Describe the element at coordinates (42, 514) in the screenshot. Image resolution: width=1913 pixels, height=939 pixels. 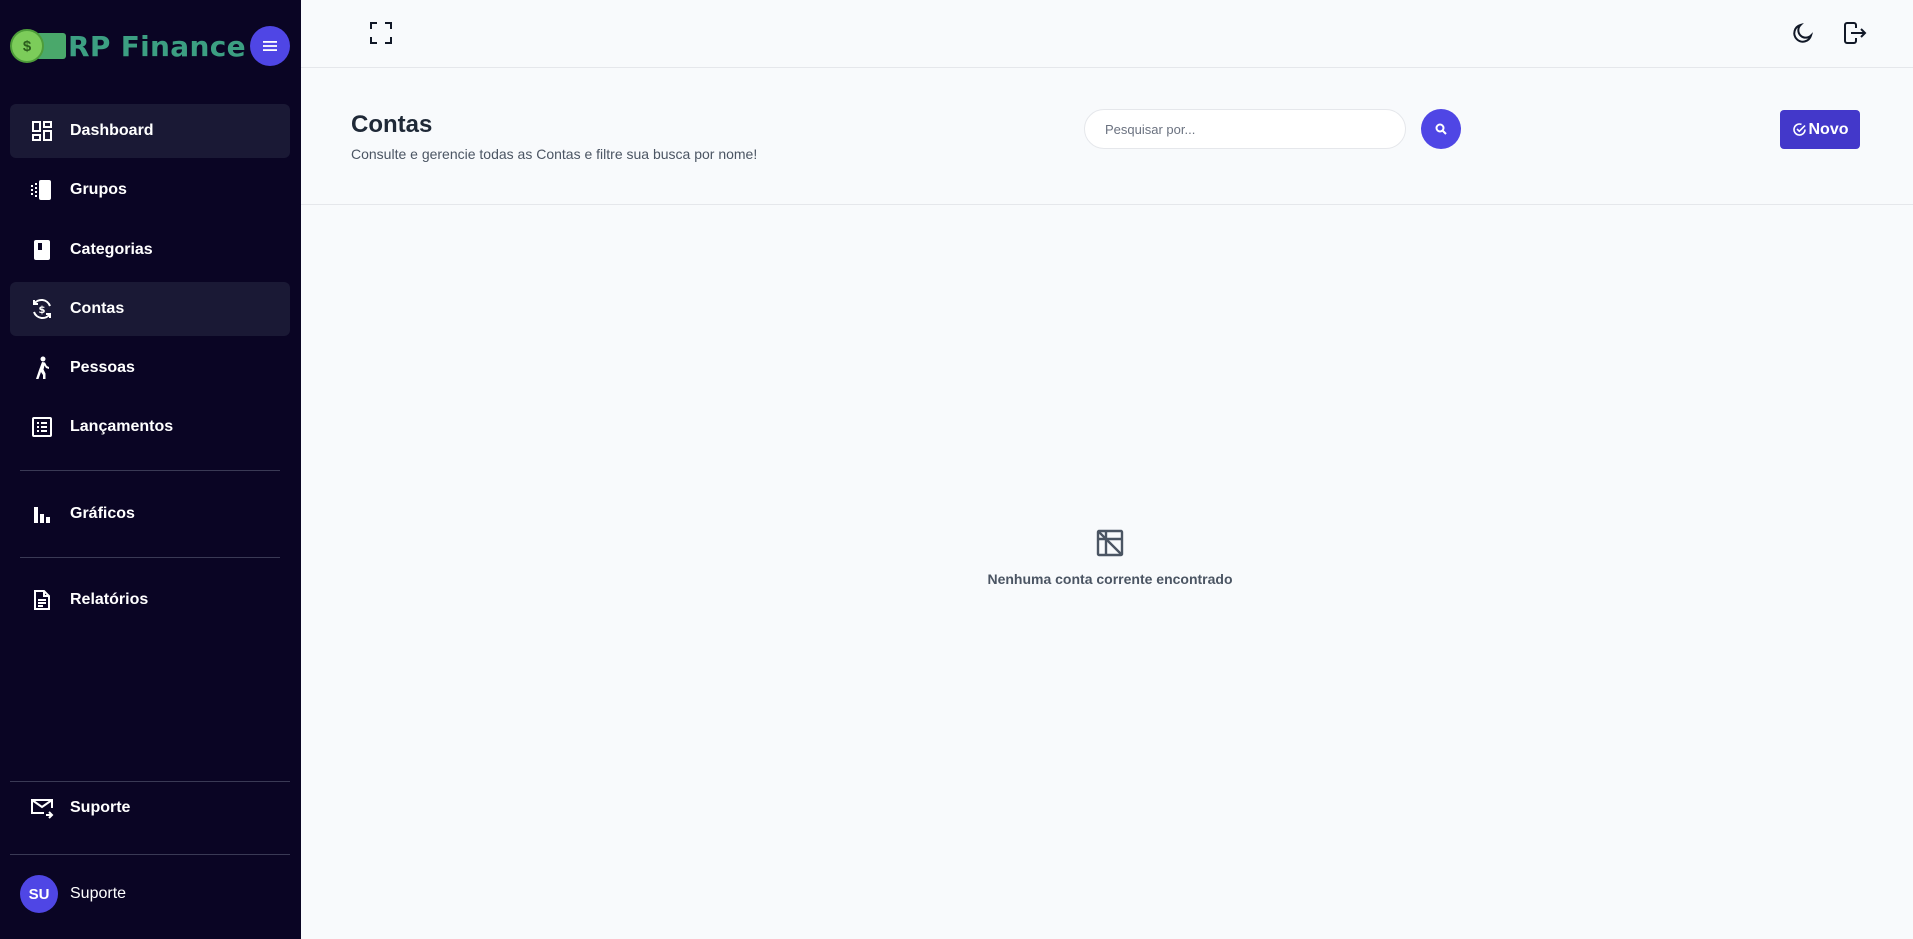
I see `bar-chart-icon` at that location.